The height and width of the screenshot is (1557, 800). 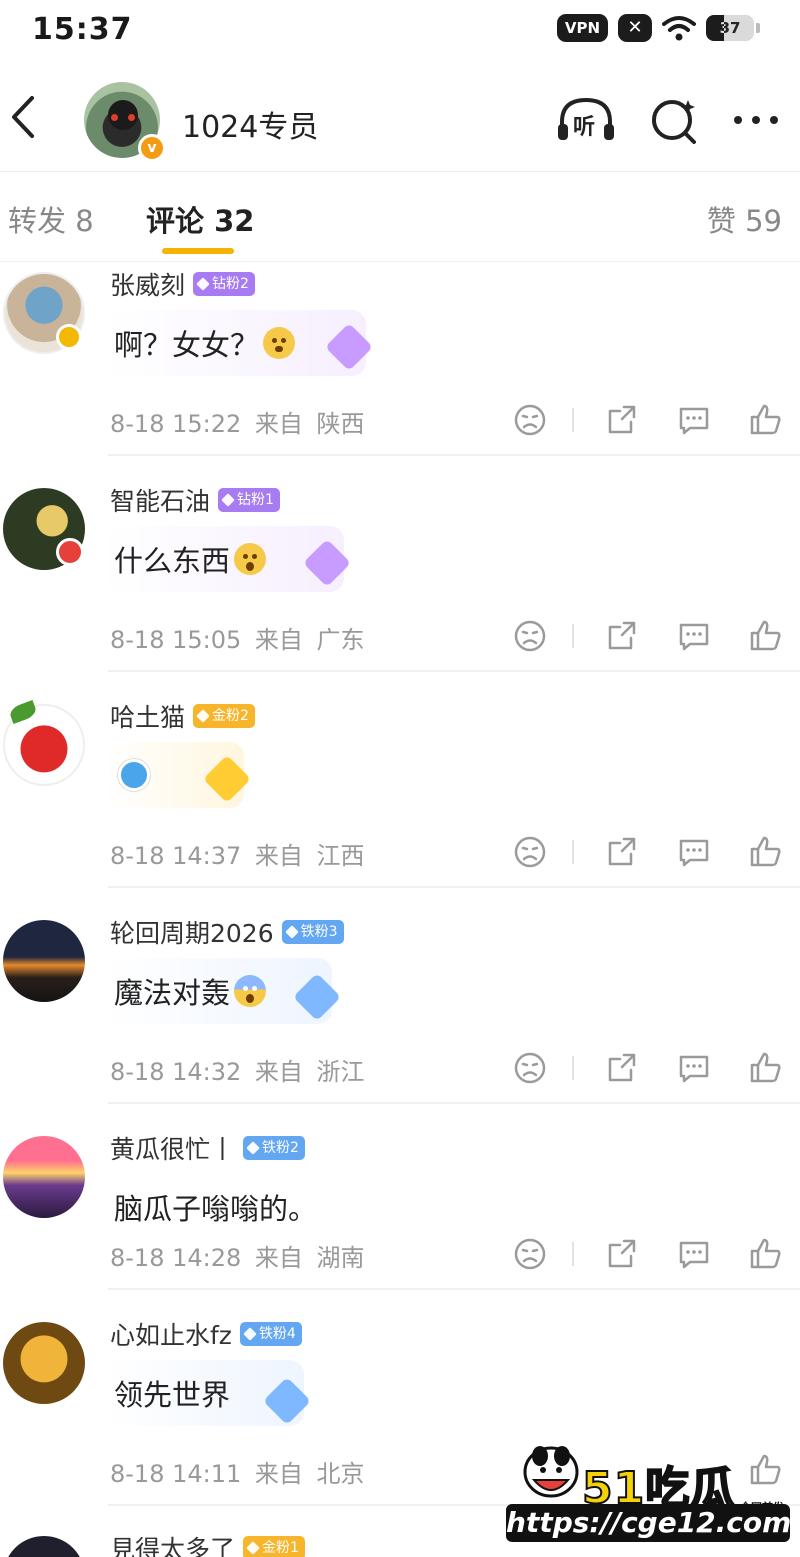 I want to click on fan-badge: 金粉1, so click(x=274, y=1546).